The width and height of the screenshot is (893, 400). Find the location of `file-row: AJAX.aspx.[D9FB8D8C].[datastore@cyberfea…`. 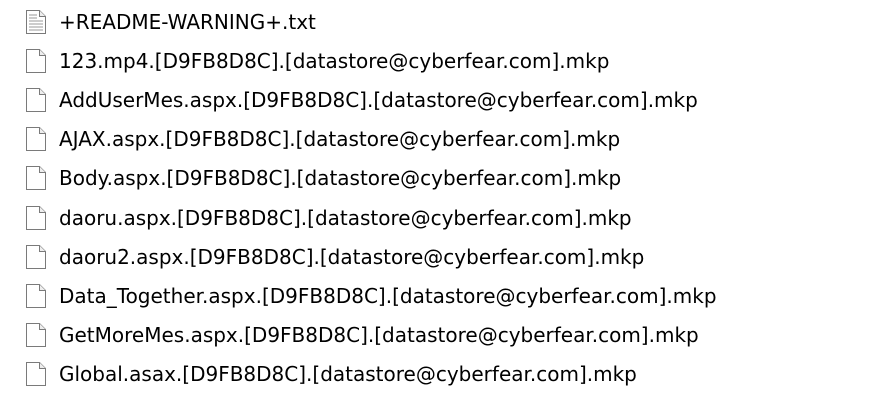

file-row: AJAX.aspx.[D9FB8D8C].[datastore@cyberfea… is located at coordinates (446, 139).